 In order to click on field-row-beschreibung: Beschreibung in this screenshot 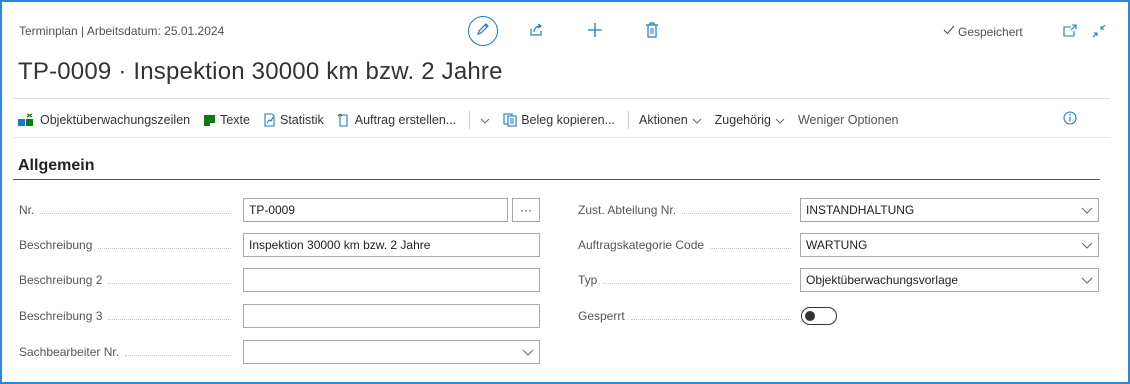, I will do `click(128, 245)`.